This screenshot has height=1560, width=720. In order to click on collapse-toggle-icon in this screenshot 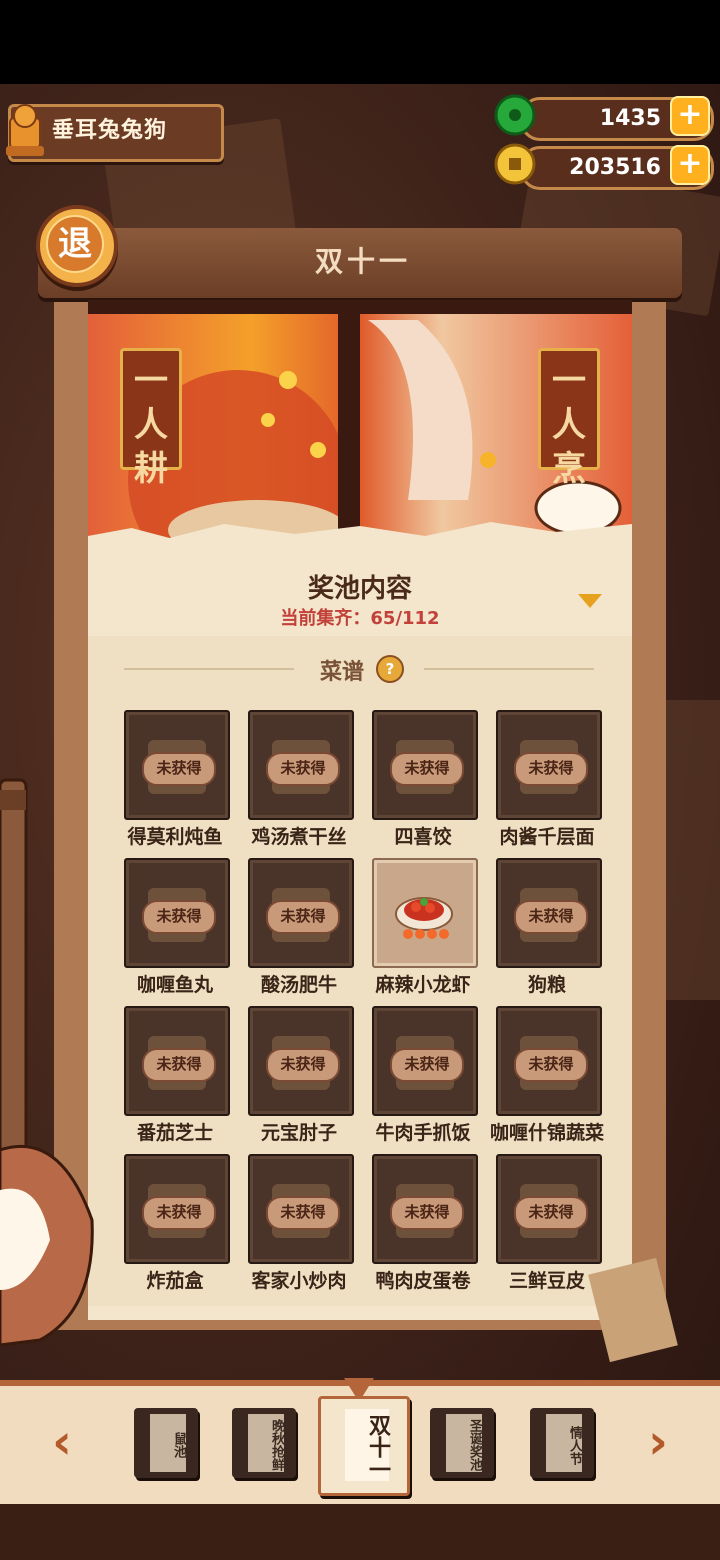, I will do `click(590, 601)`.